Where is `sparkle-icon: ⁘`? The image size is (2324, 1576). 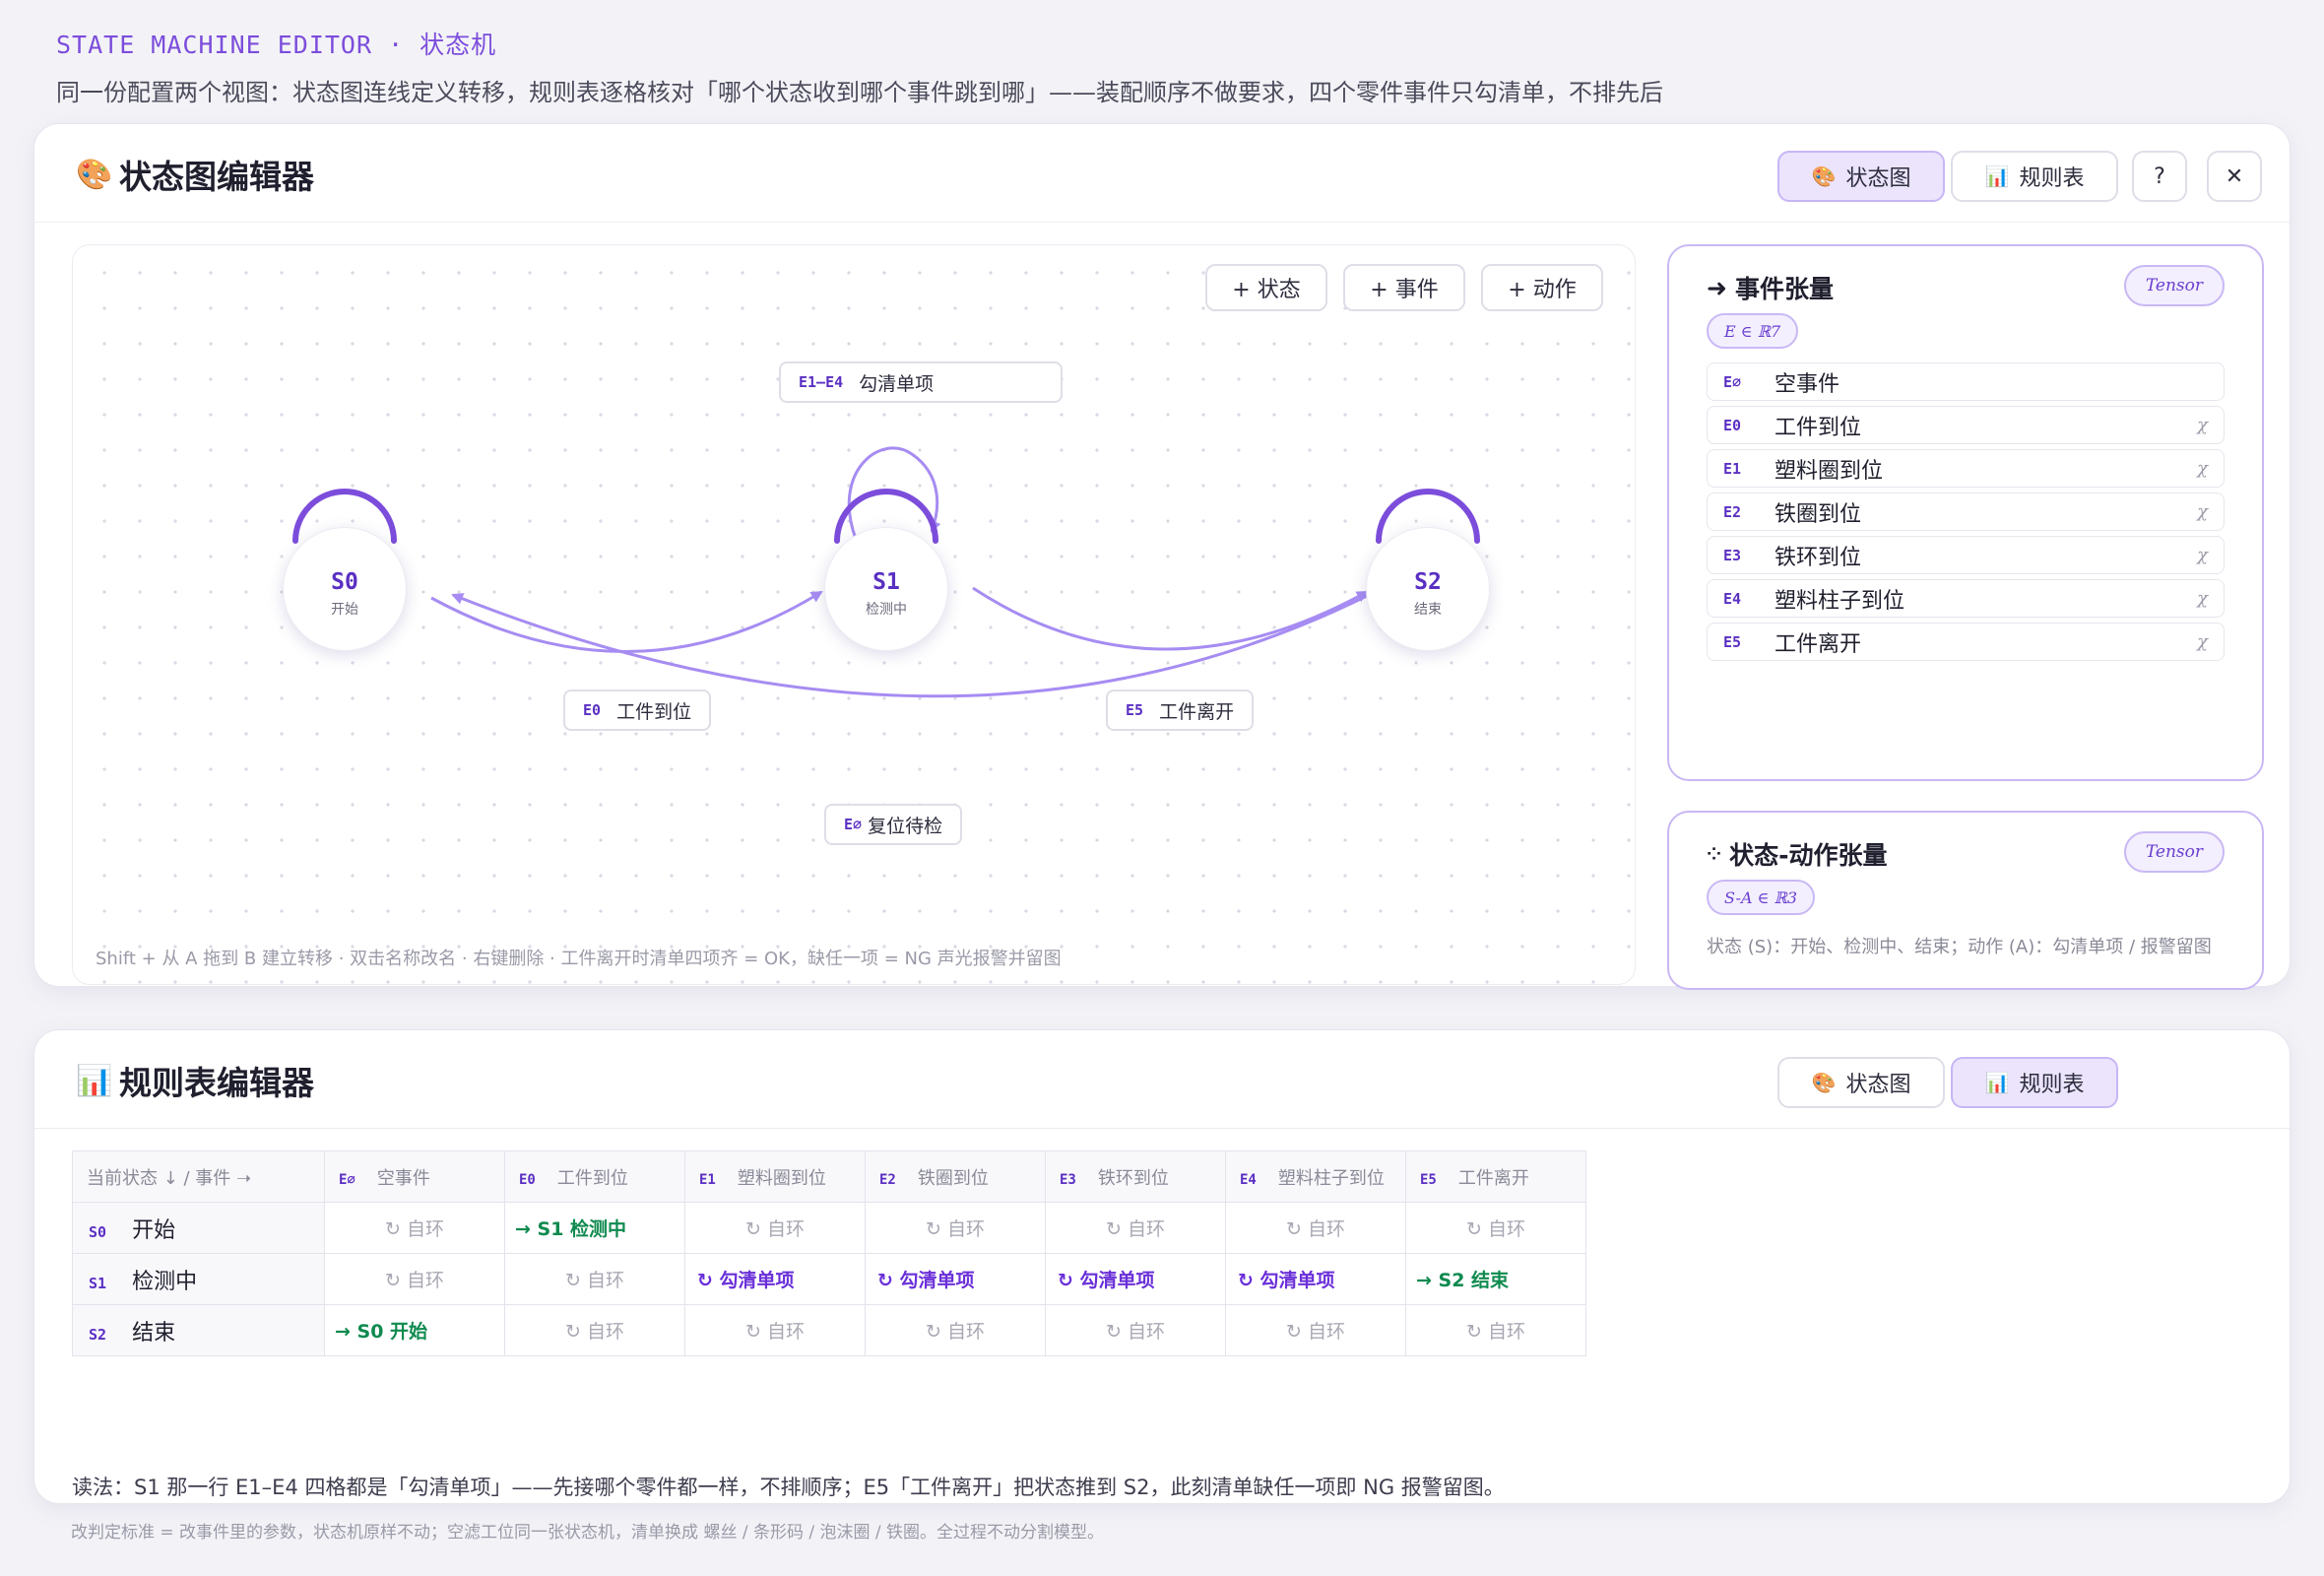
sparkle-icon: ⁘ is located at coordinates (1715, 854).